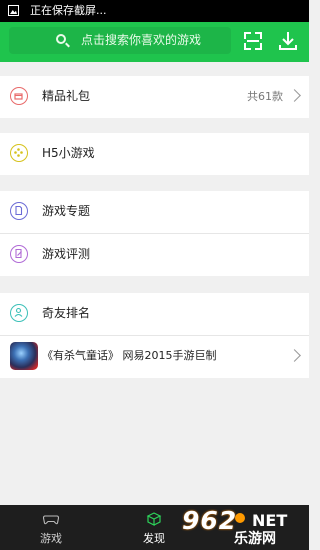  I want to click on user-icon, so click(19, 313).